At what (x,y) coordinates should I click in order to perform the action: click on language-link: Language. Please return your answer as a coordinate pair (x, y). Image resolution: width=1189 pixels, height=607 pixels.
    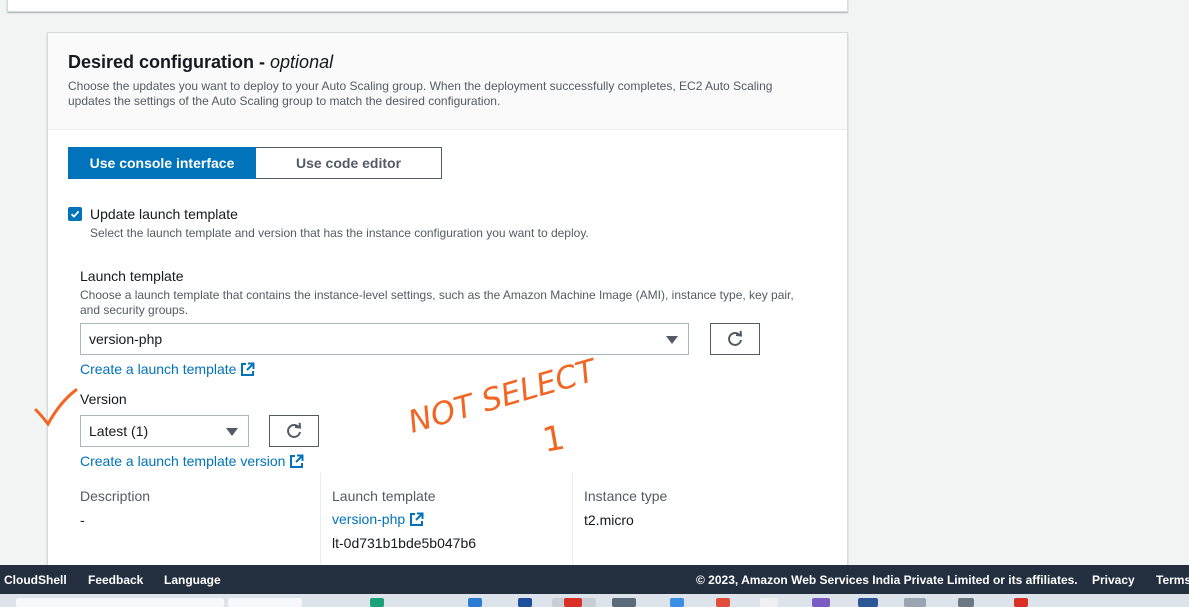
    Looking at the image, I should click on (192, 580).